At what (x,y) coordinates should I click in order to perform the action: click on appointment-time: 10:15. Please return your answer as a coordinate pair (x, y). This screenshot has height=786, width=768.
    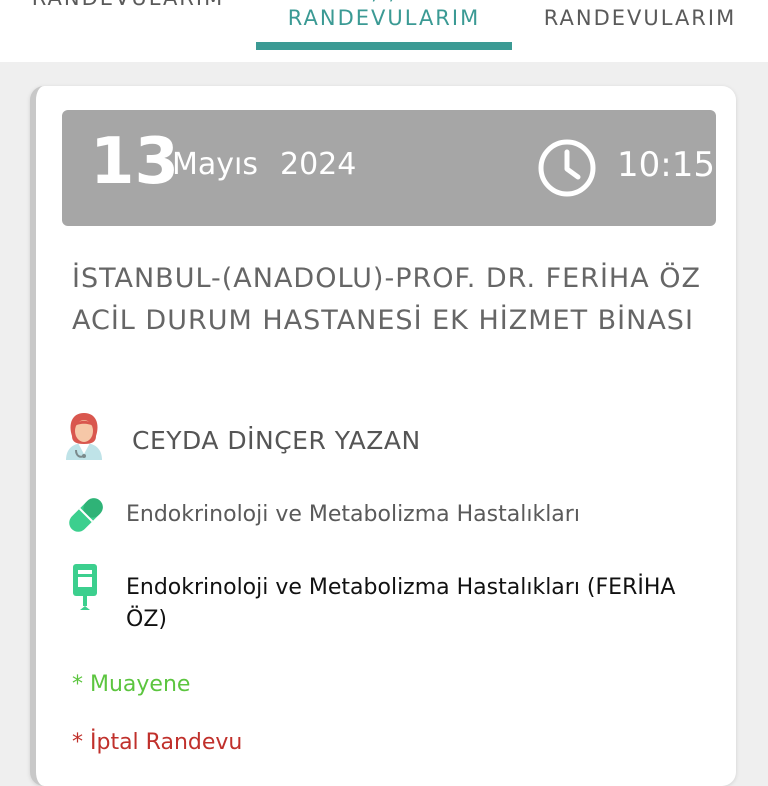
    Looking at the image, I should click on (666, 165).